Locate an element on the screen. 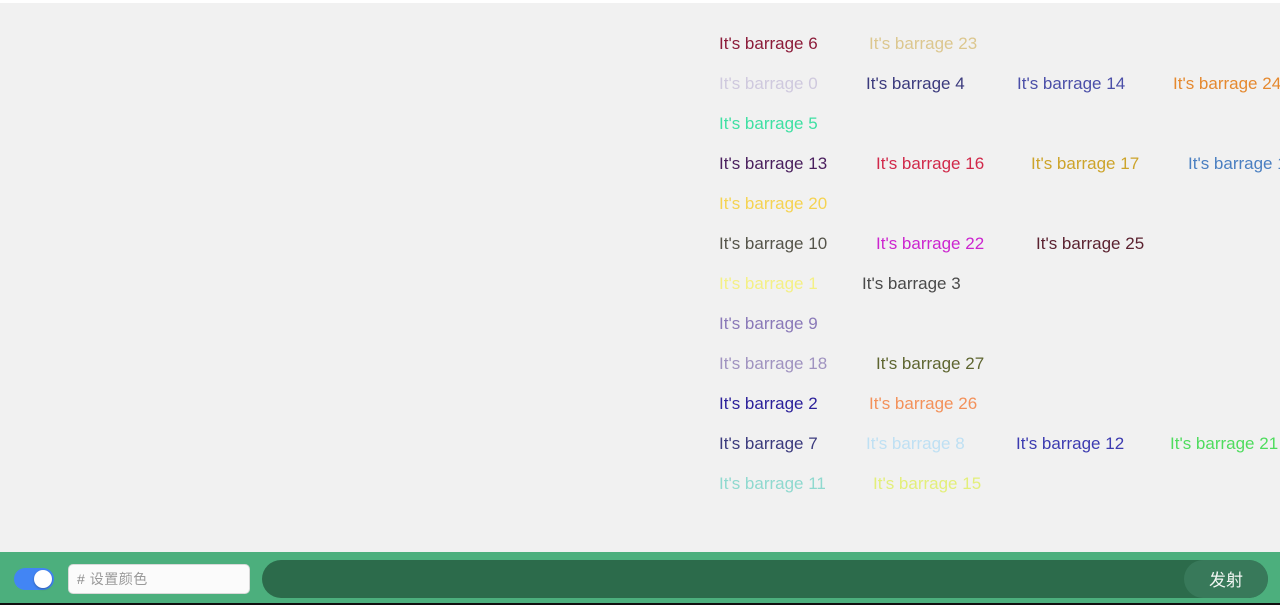  barrage-track: It's barrage 6 It's barrage 23 is located at coordinates (640, 44).